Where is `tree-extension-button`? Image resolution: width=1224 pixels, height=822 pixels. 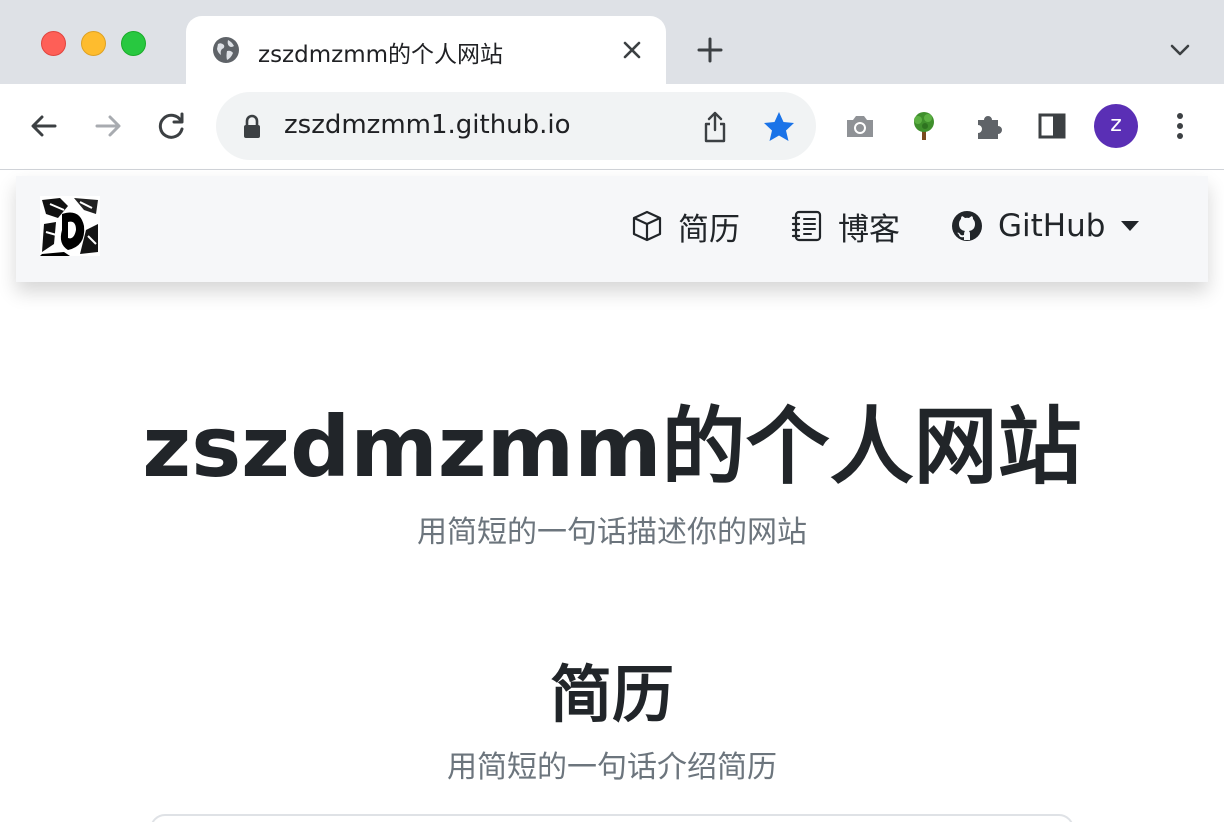
tree-extension-button is located at coordinates (924, 126).